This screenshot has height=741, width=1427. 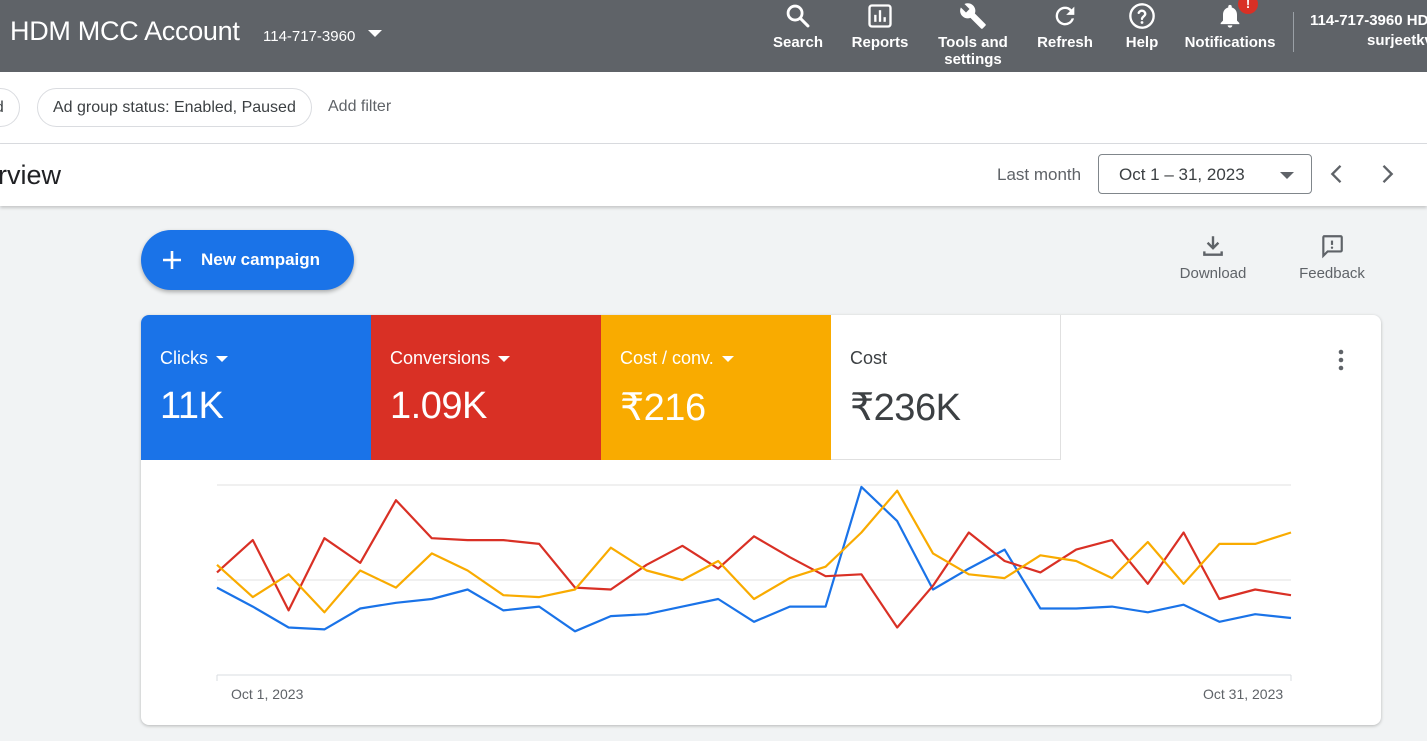 I want to click on metric-label: Conversions, so click(x=450, y=358).